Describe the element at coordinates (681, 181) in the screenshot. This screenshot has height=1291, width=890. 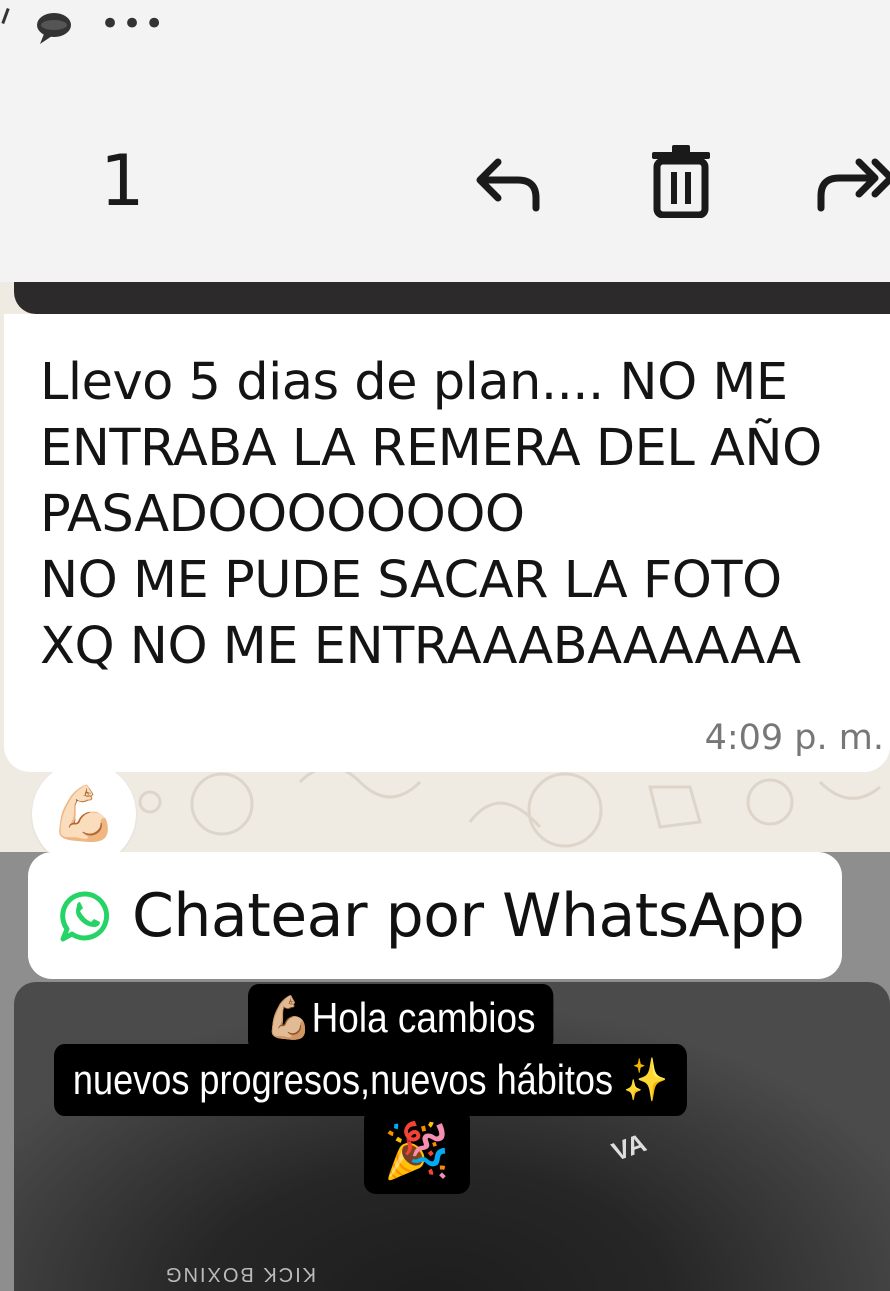
I see `delete-icon` at that location.